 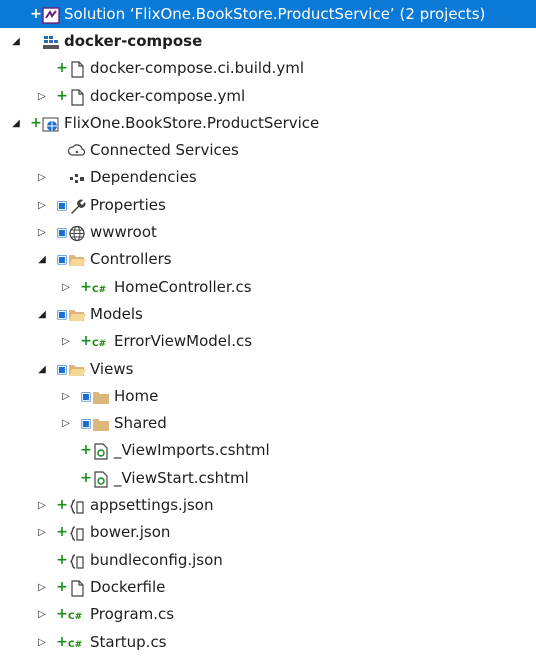 I want to click on tree-item: + _ViewImports.cshtml, so click(x=268, y=450).